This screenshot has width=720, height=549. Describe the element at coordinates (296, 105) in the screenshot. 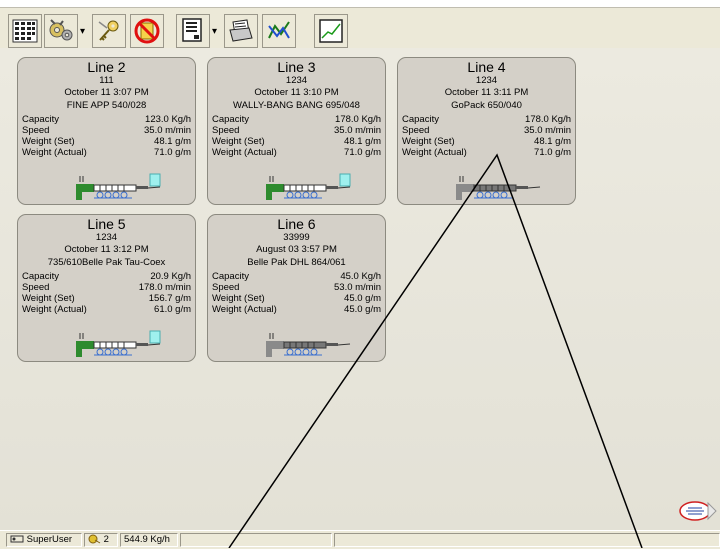

I see `line-product: WALLY-BANG BANG 695/048` at that location.